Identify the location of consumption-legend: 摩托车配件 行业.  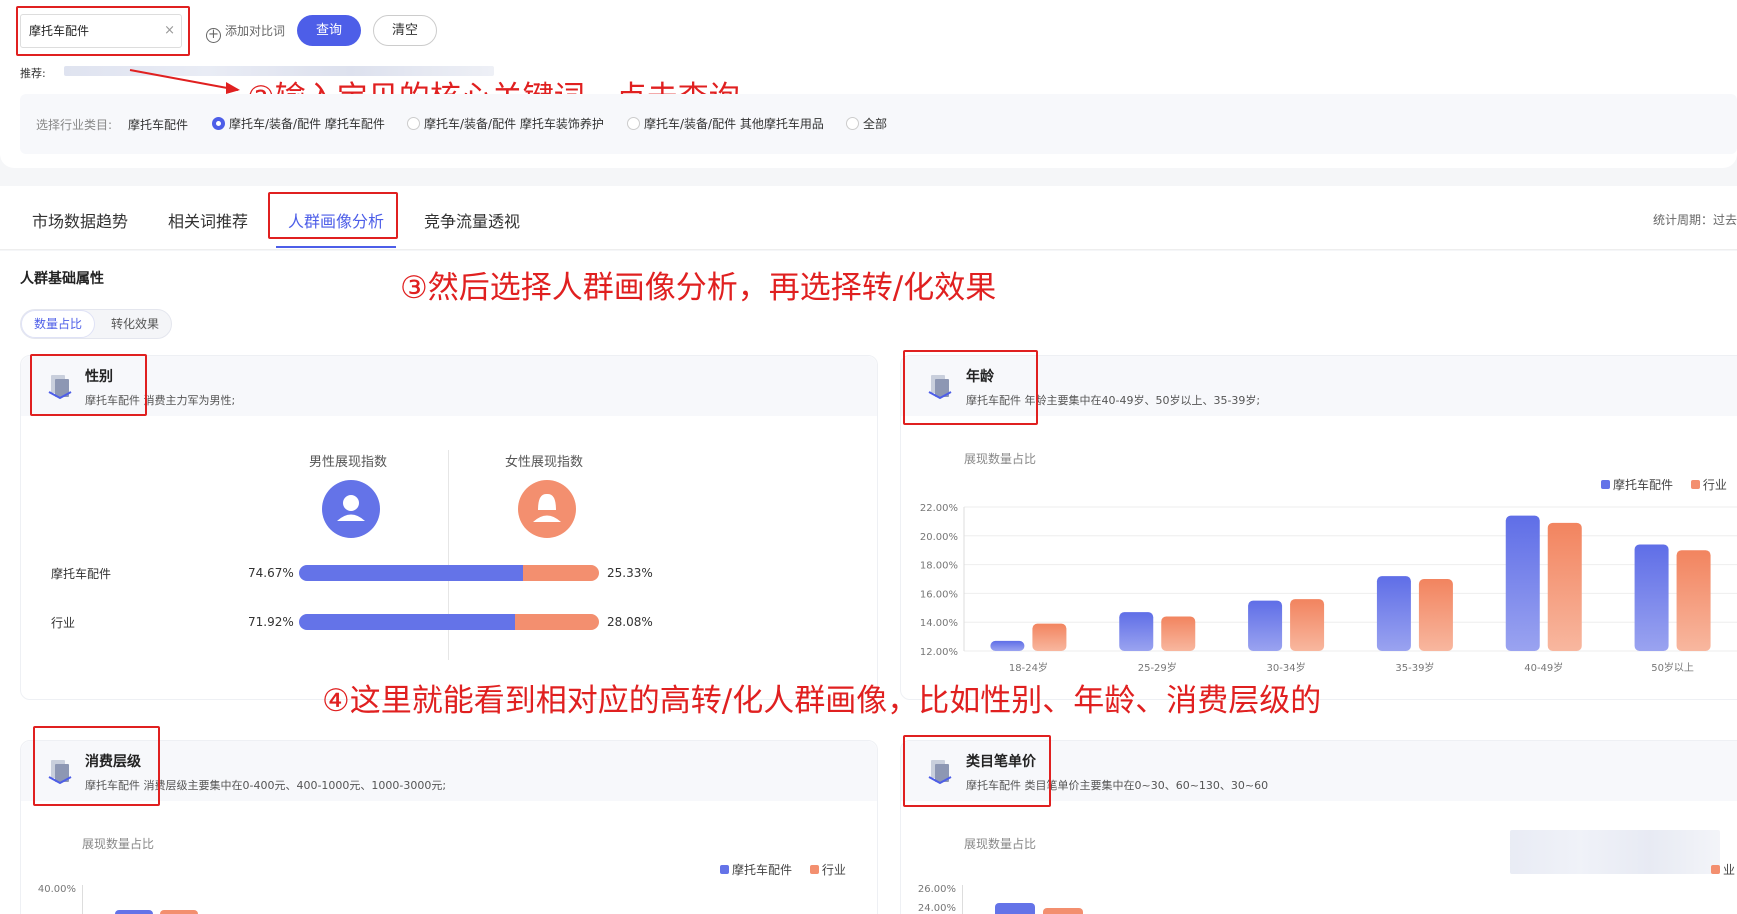
(783, 869).